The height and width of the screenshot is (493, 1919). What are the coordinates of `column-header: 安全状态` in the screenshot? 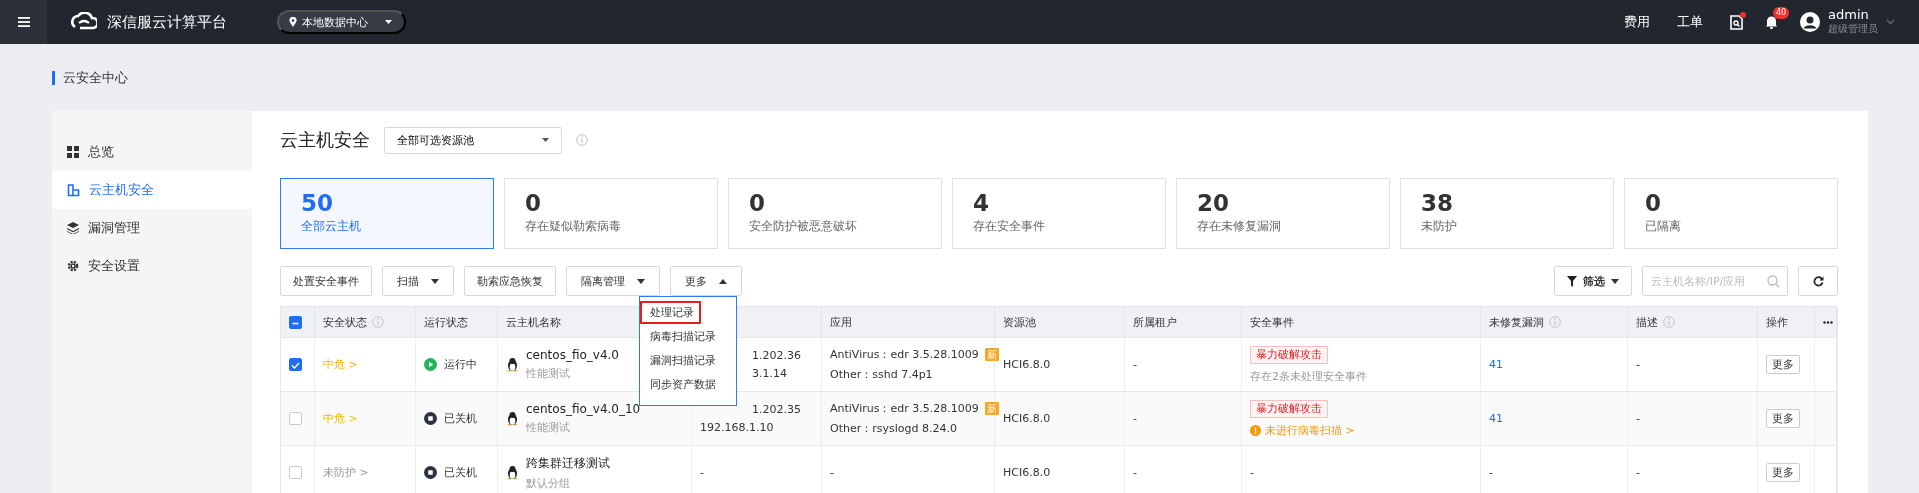 It's located at (345, 322).